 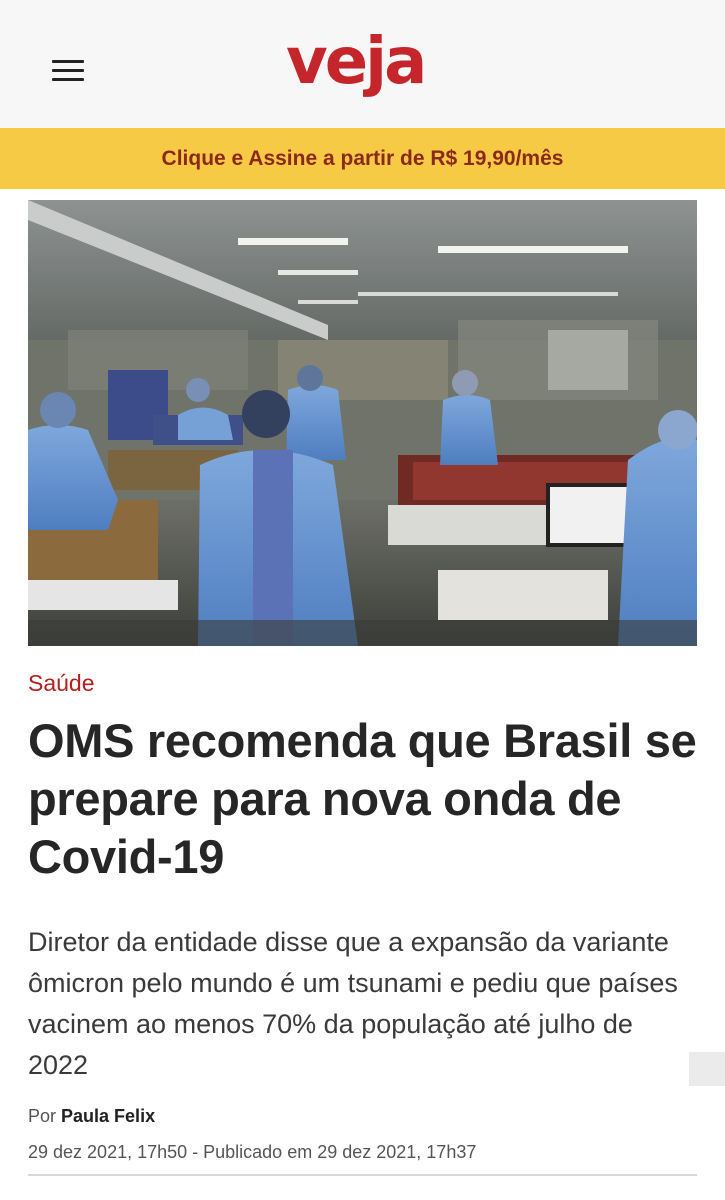 I want to click on subscribe-banner: Clique e Assine a partir de R$ 19,90/mês, so click(x=362, y=158).